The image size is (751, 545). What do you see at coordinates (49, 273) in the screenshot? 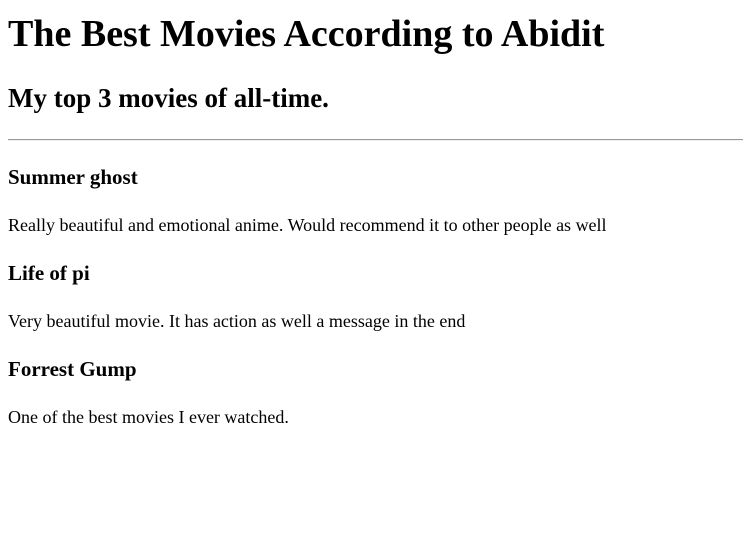
I see `movie-title: Life of pi` at bounding box center [49, 273].